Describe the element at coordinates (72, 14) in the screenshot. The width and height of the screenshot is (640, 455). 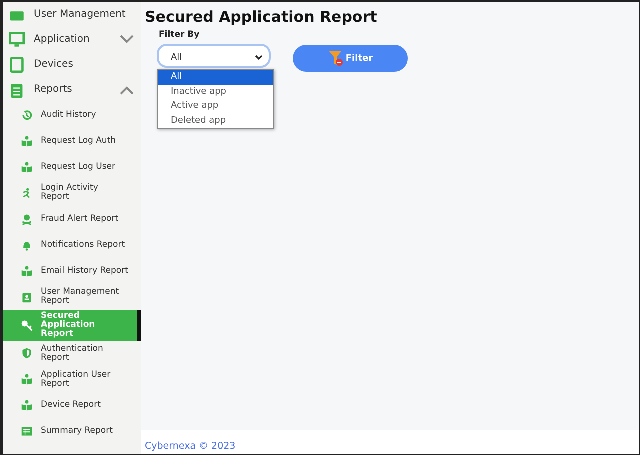
I see `sidebar-item: User Management` at that location.